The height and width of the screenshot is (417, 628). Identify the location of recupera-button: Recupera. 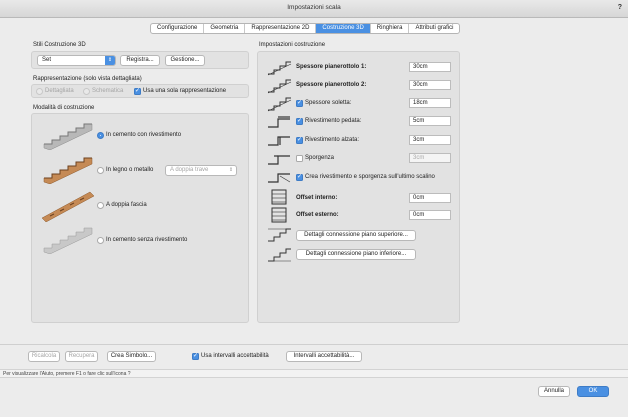
(81, 356).